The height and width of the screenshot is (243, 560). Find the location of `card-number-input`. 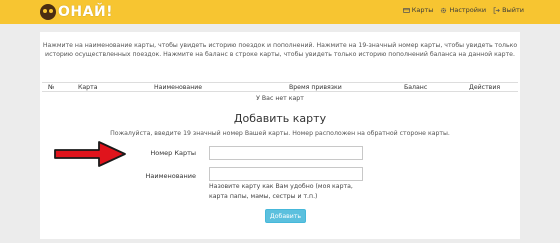

card-number-input is located at coordinates (286, 153).